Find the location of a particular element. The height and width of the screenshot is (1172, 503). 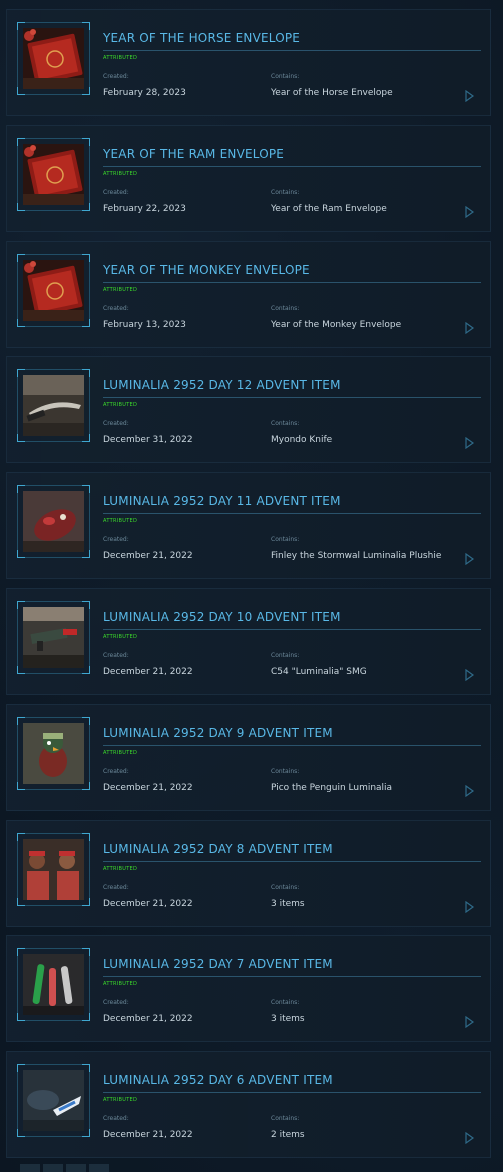

item-title: YEAR OF THE MONKEY ENVELOPE is located at coordinates (206, 269).